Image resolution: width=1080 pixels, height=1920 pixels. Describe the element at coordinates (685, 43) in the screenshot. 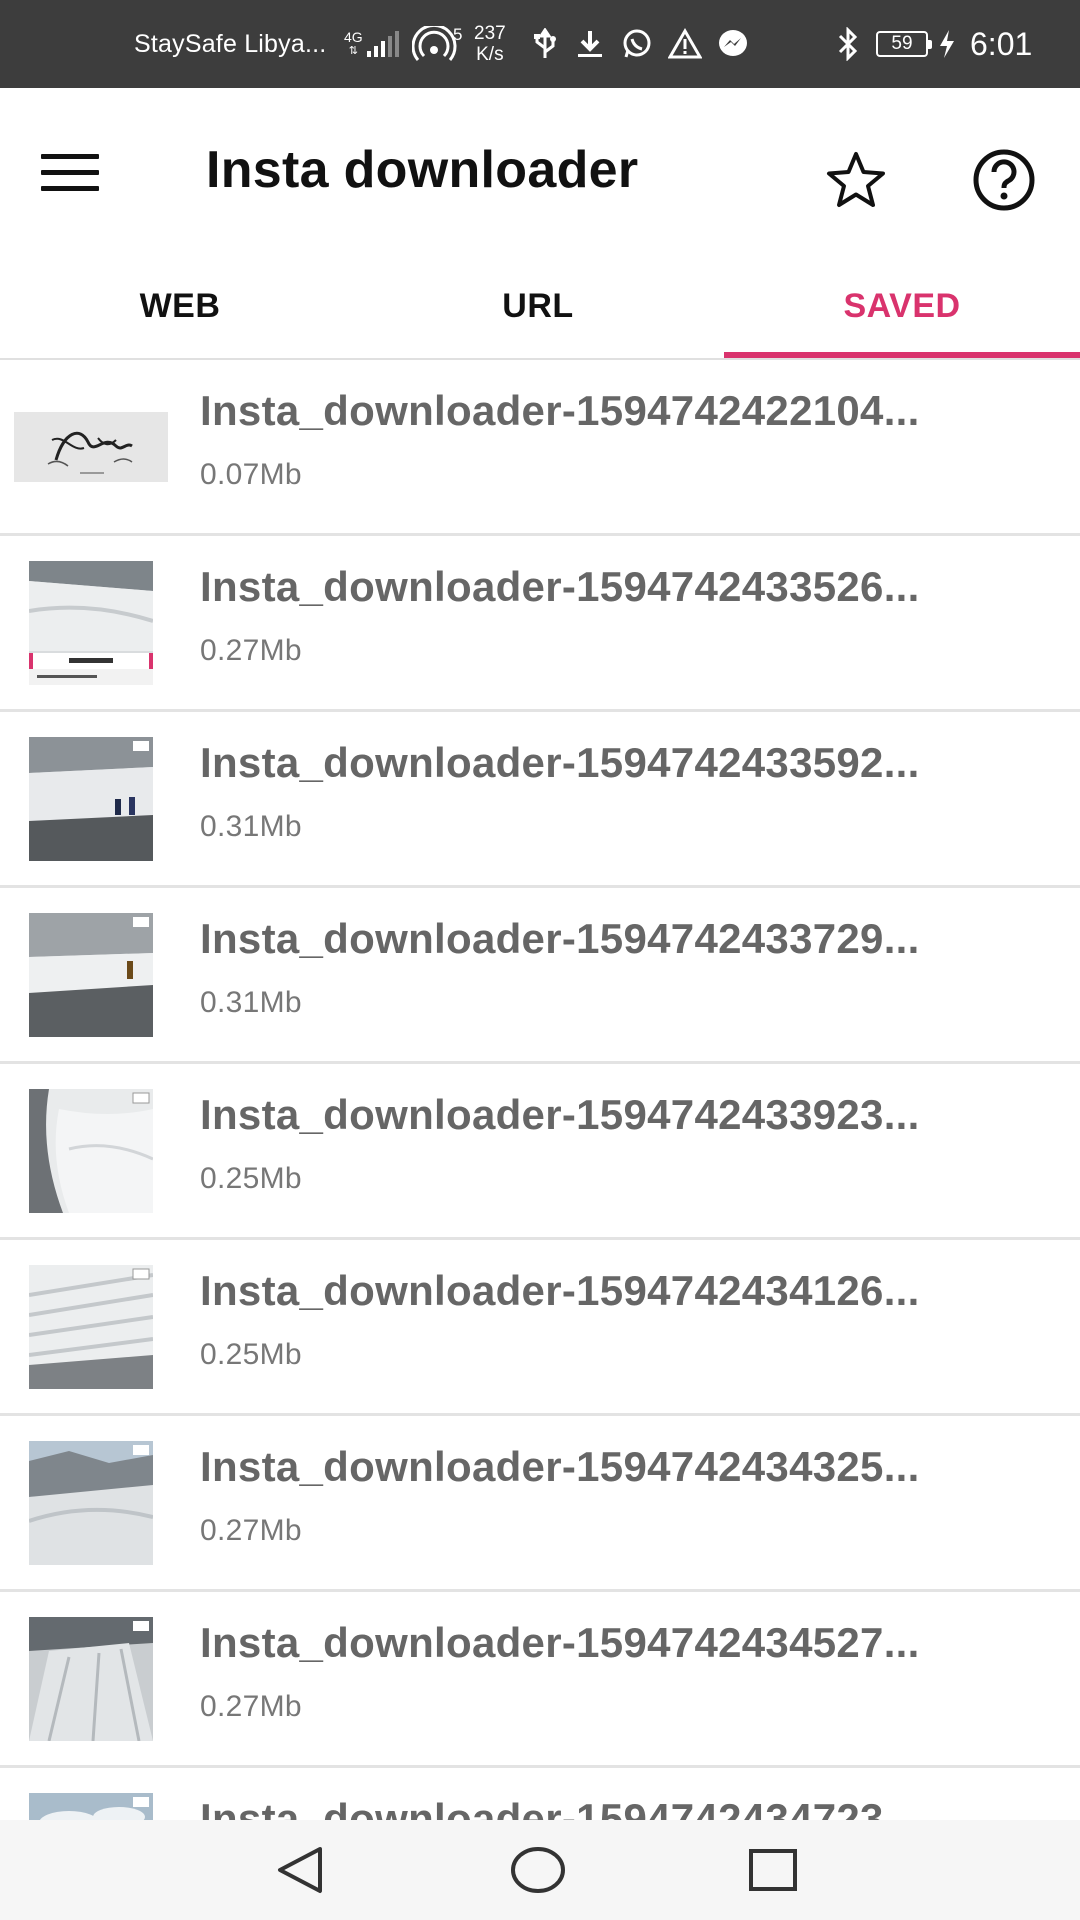

I see `warning-icon` at that location.